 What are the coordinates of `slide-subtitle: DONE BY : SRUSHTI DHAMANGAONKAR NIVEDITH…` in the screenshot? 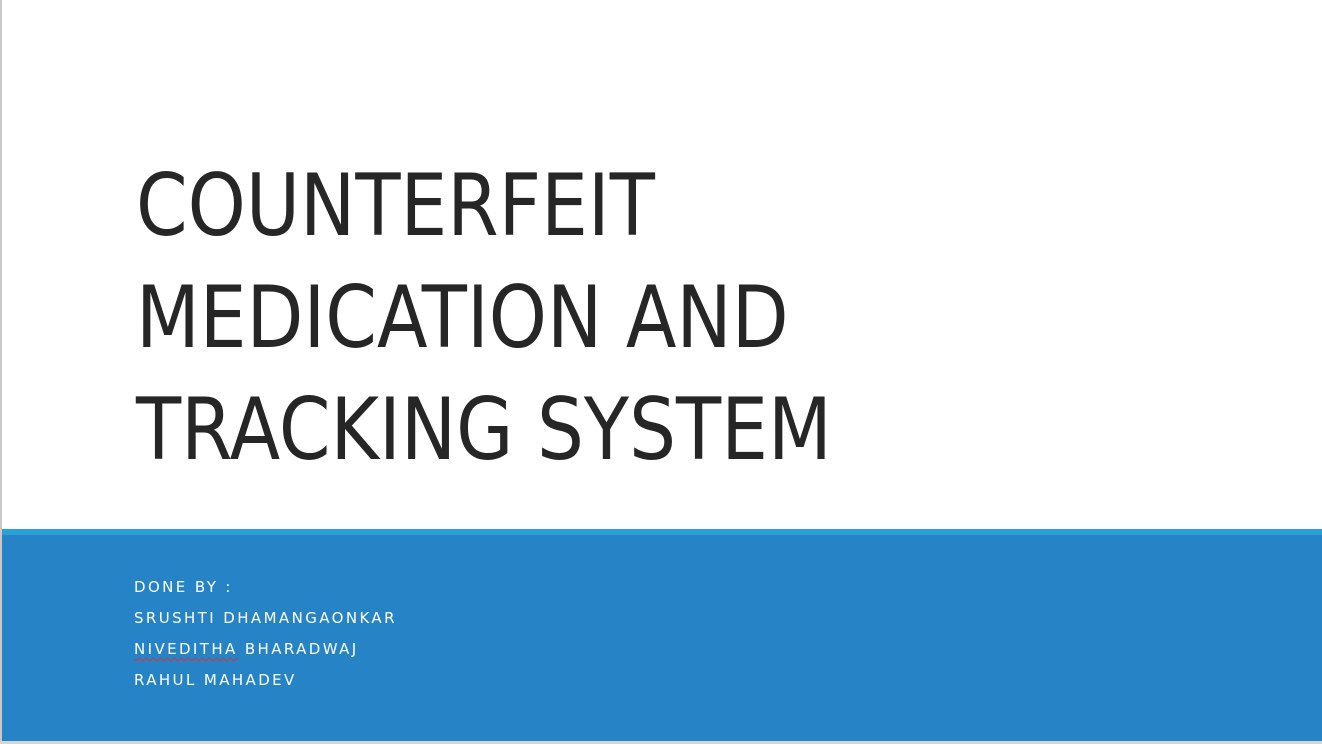 It's located at (265, 638).